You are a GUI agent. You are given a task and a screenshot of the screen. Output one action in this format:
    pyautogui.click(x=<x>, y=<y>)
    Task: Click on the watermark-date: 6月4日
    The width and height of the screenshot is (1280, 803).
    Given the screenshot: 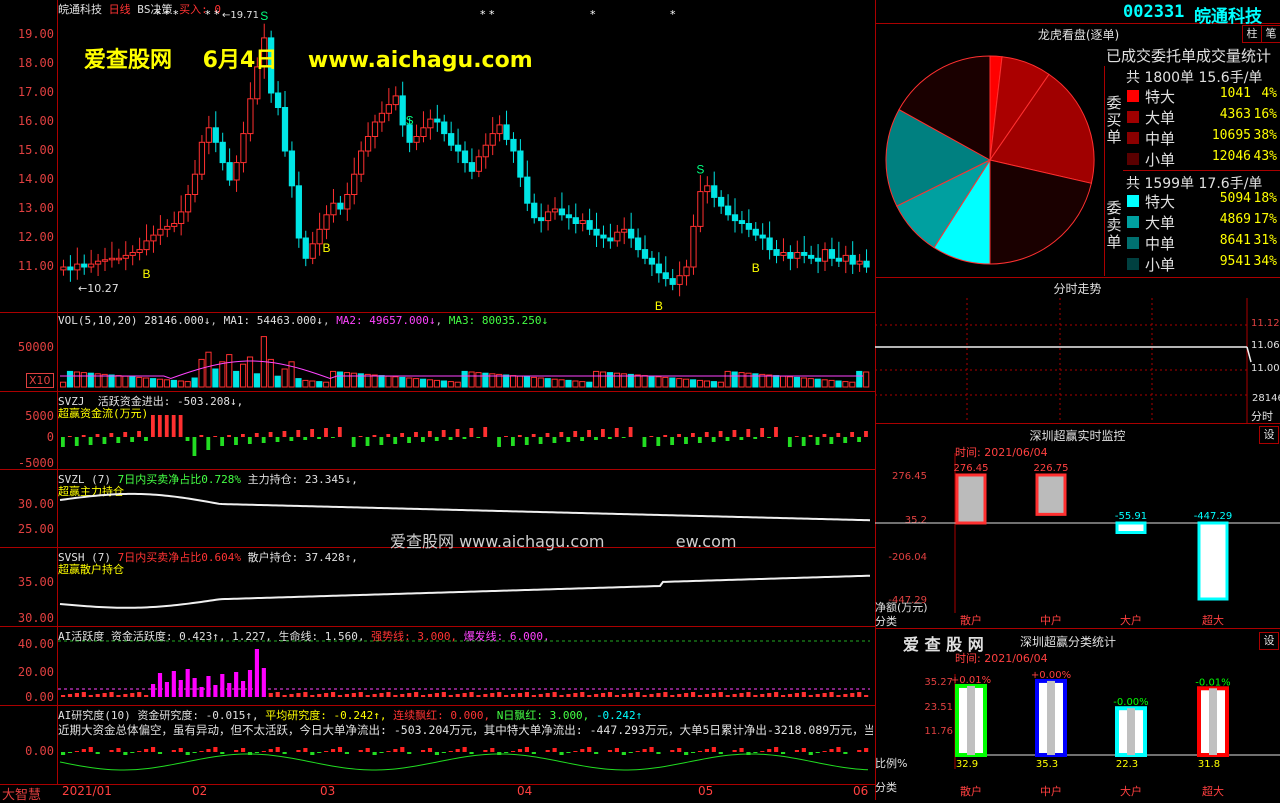 What is the action you would take?
    pyautogui.click(x=240, y=60)
    